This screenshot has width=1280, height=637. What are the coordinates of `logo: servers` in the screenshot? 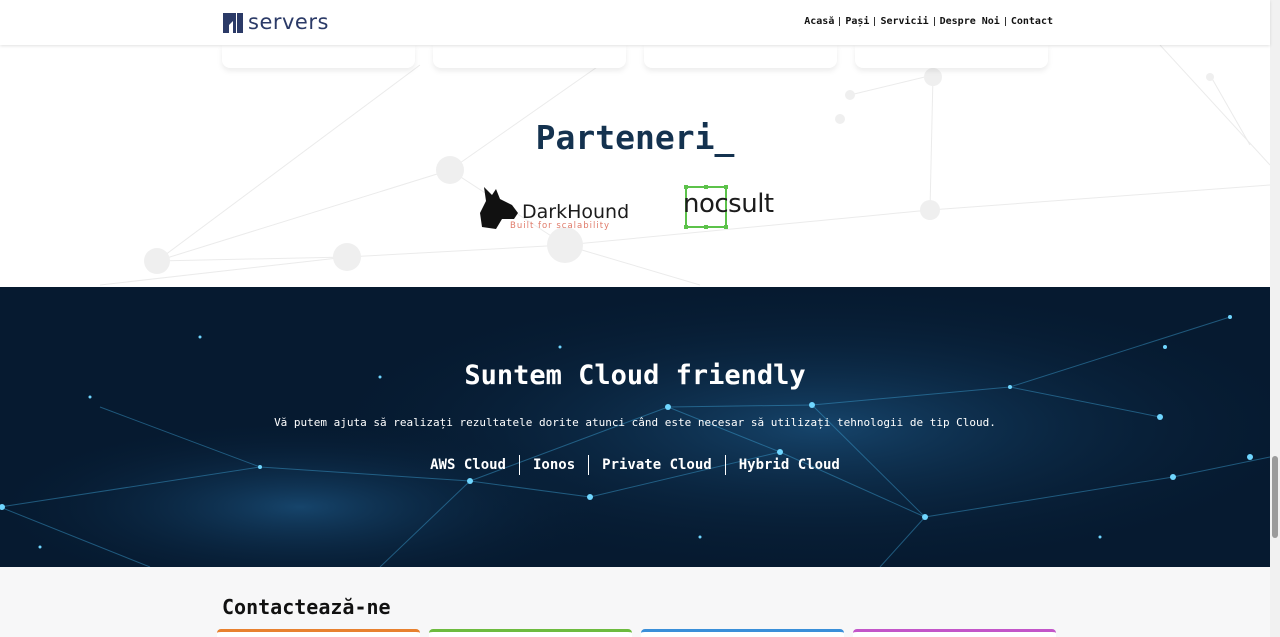 It's located at (275, 22).